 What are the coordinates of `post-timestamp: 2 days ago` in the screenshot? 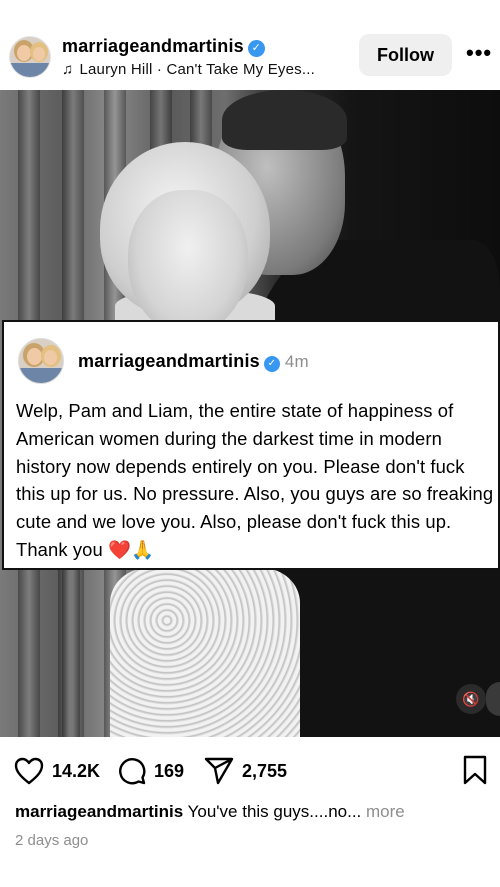 It's located at (52, 840).